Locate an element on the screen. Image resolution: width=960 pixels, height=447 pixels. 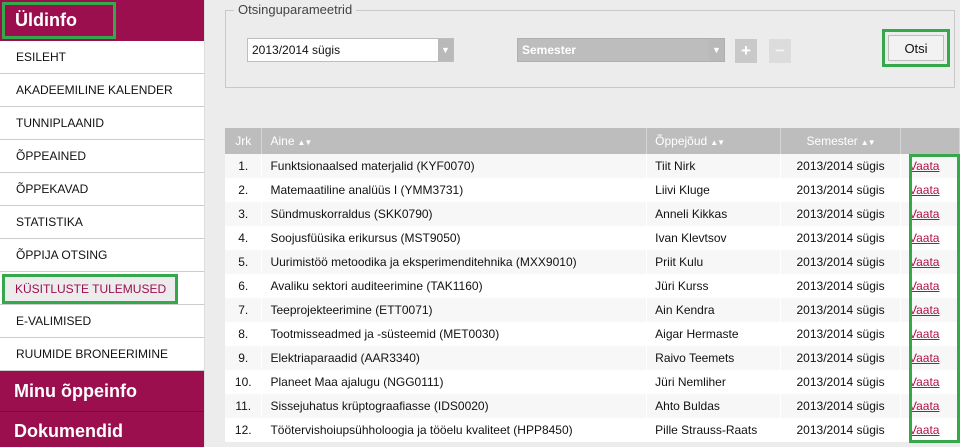
cell-teacher: Pille Strauss-Raats is located at coordinates (714, 430).